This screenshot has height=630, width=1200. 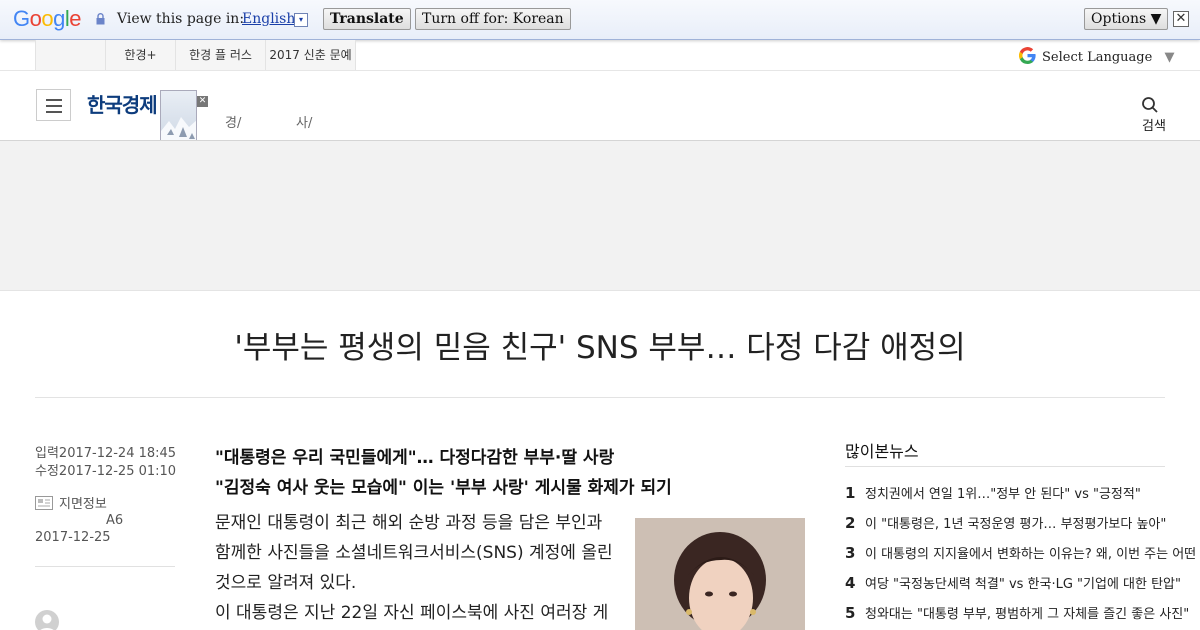 I want to click on popular-news-item: 3 이 대통령의 지지율에서 변화하는 이유는? 왜, 이번 주는 어떤, so click(x=1020, y=552).